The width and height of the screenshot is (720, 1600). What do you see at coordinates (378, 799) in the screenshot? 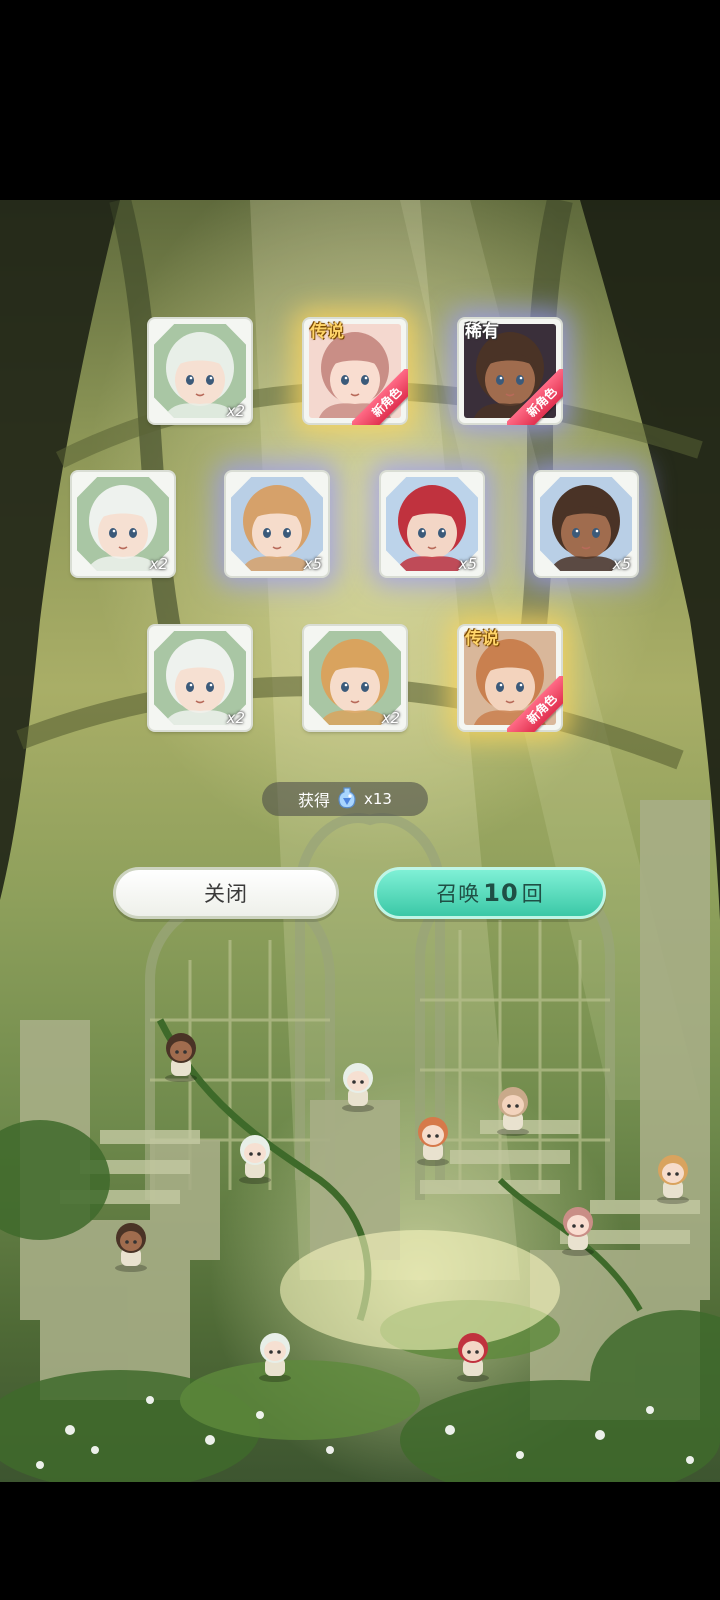
I see `obtain-count: x13` at bounding box center [378, 799].